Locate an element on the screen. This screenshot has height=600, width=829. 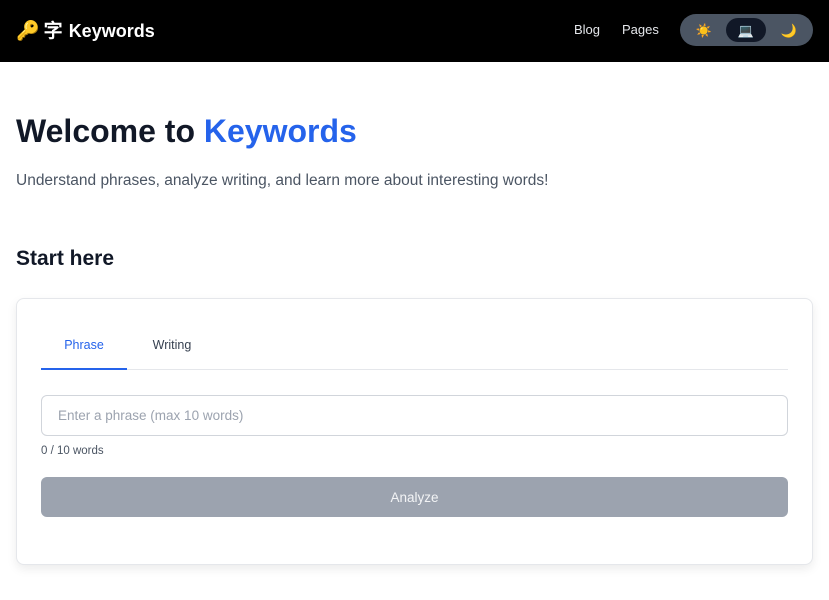
laptop-icon: 💻 is located at coordinates (746, 30).